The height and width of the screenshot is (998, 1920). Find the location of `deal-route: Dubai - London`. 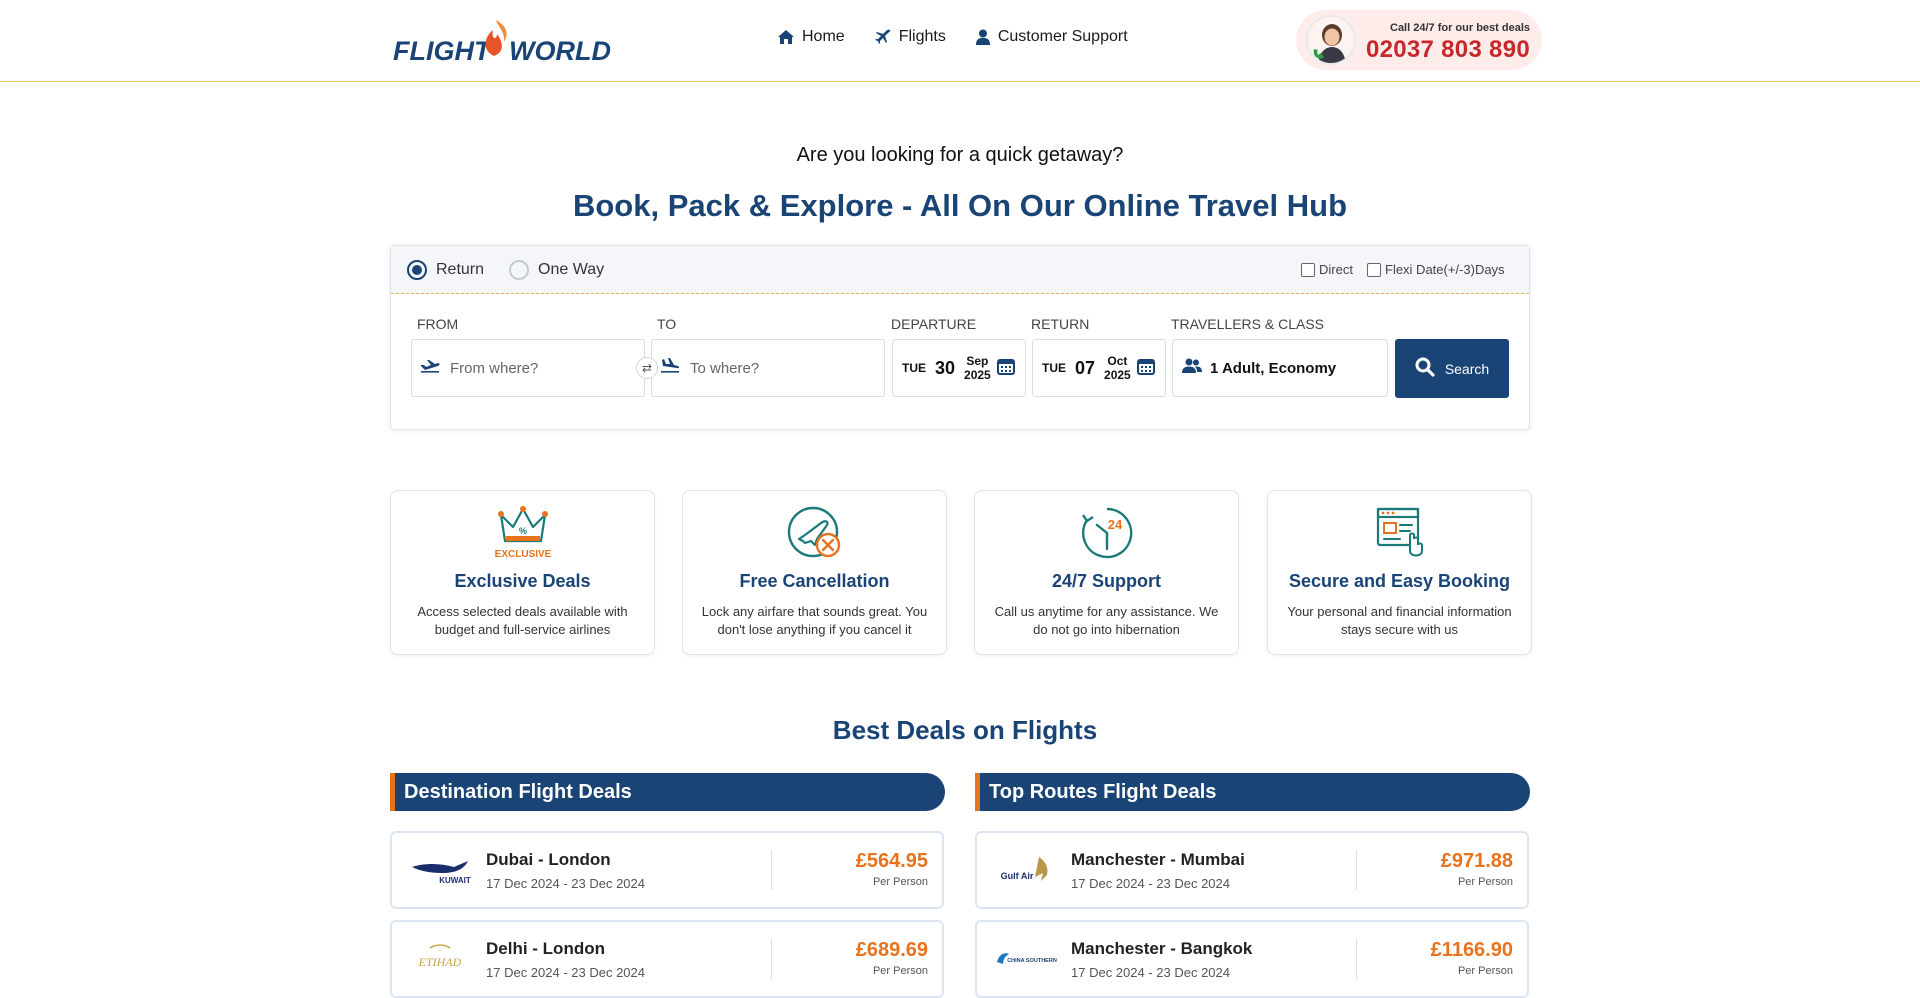

deal-route: Dubai - London is located at coordinates (548, 859).